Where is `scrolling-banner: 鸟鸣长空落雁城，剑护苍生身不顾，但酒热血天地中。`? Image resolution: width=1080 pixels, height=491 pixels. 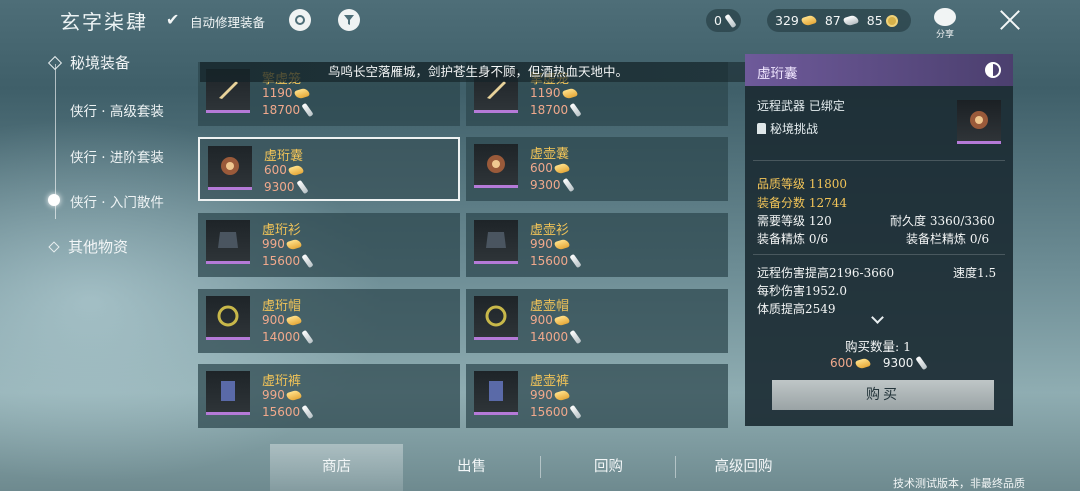
scrolling-banner: 鸟鸣长空落雁城，剑护苍生身不顾，但酒热血天地中。 is located at coordinates (490, 72).